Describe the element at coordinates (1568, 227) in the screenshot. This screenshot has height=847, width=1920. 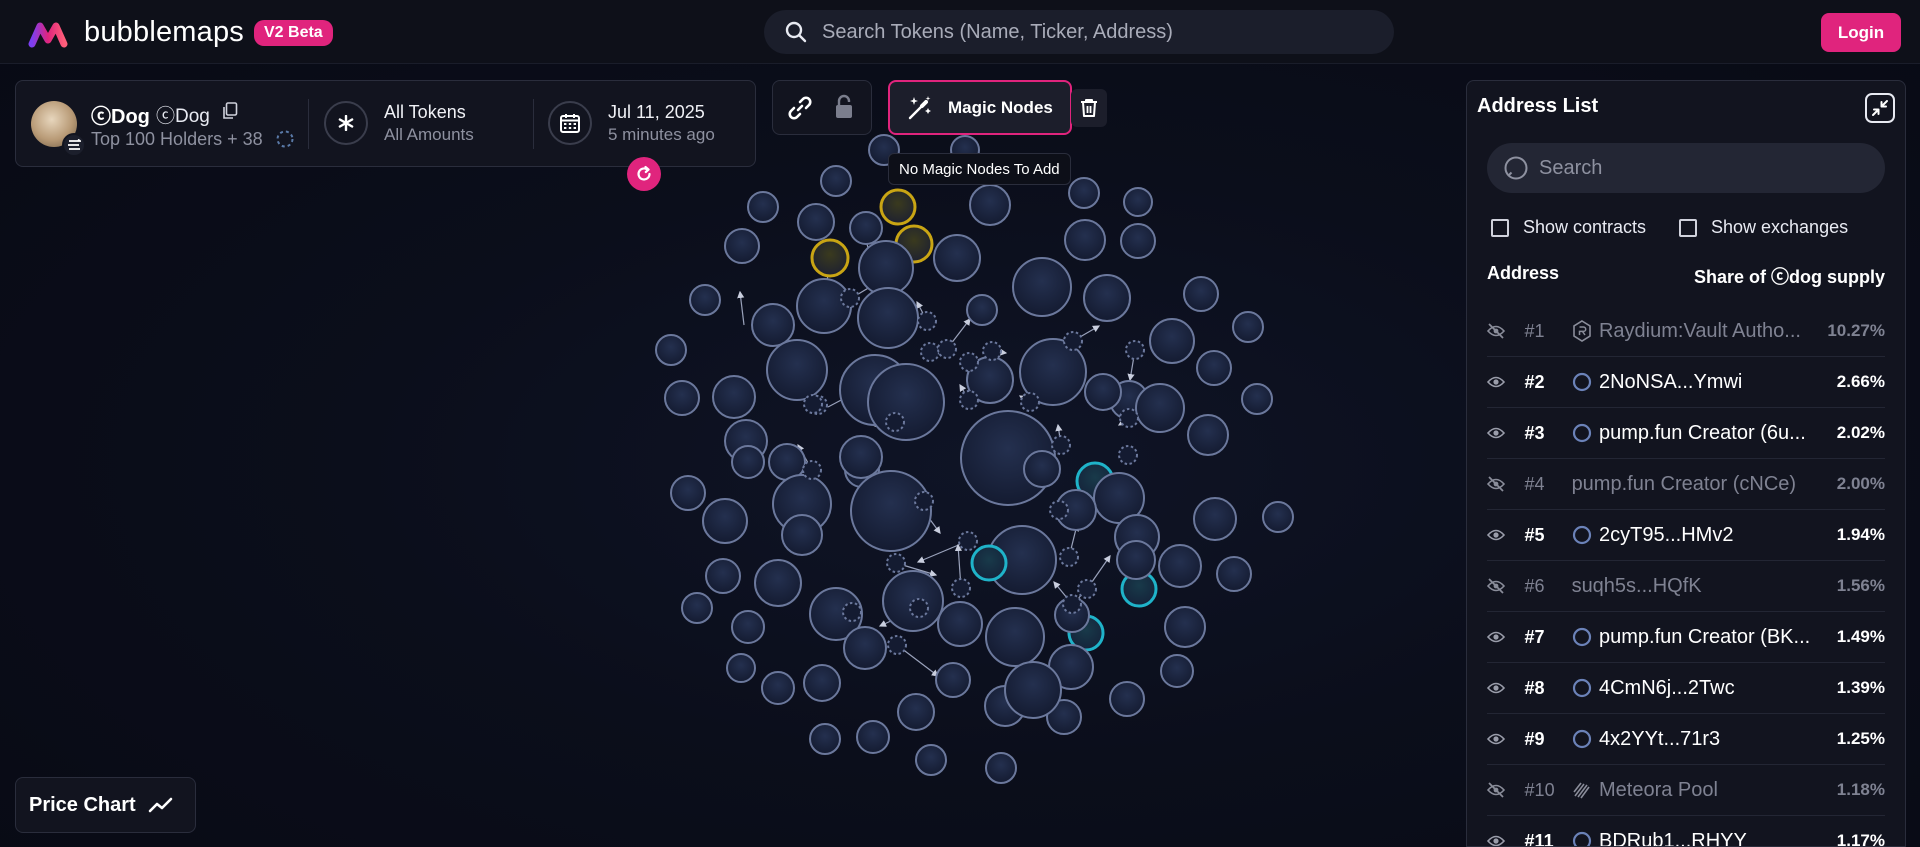
I see `show-contracts-checkbox: Show contracts` at that location.